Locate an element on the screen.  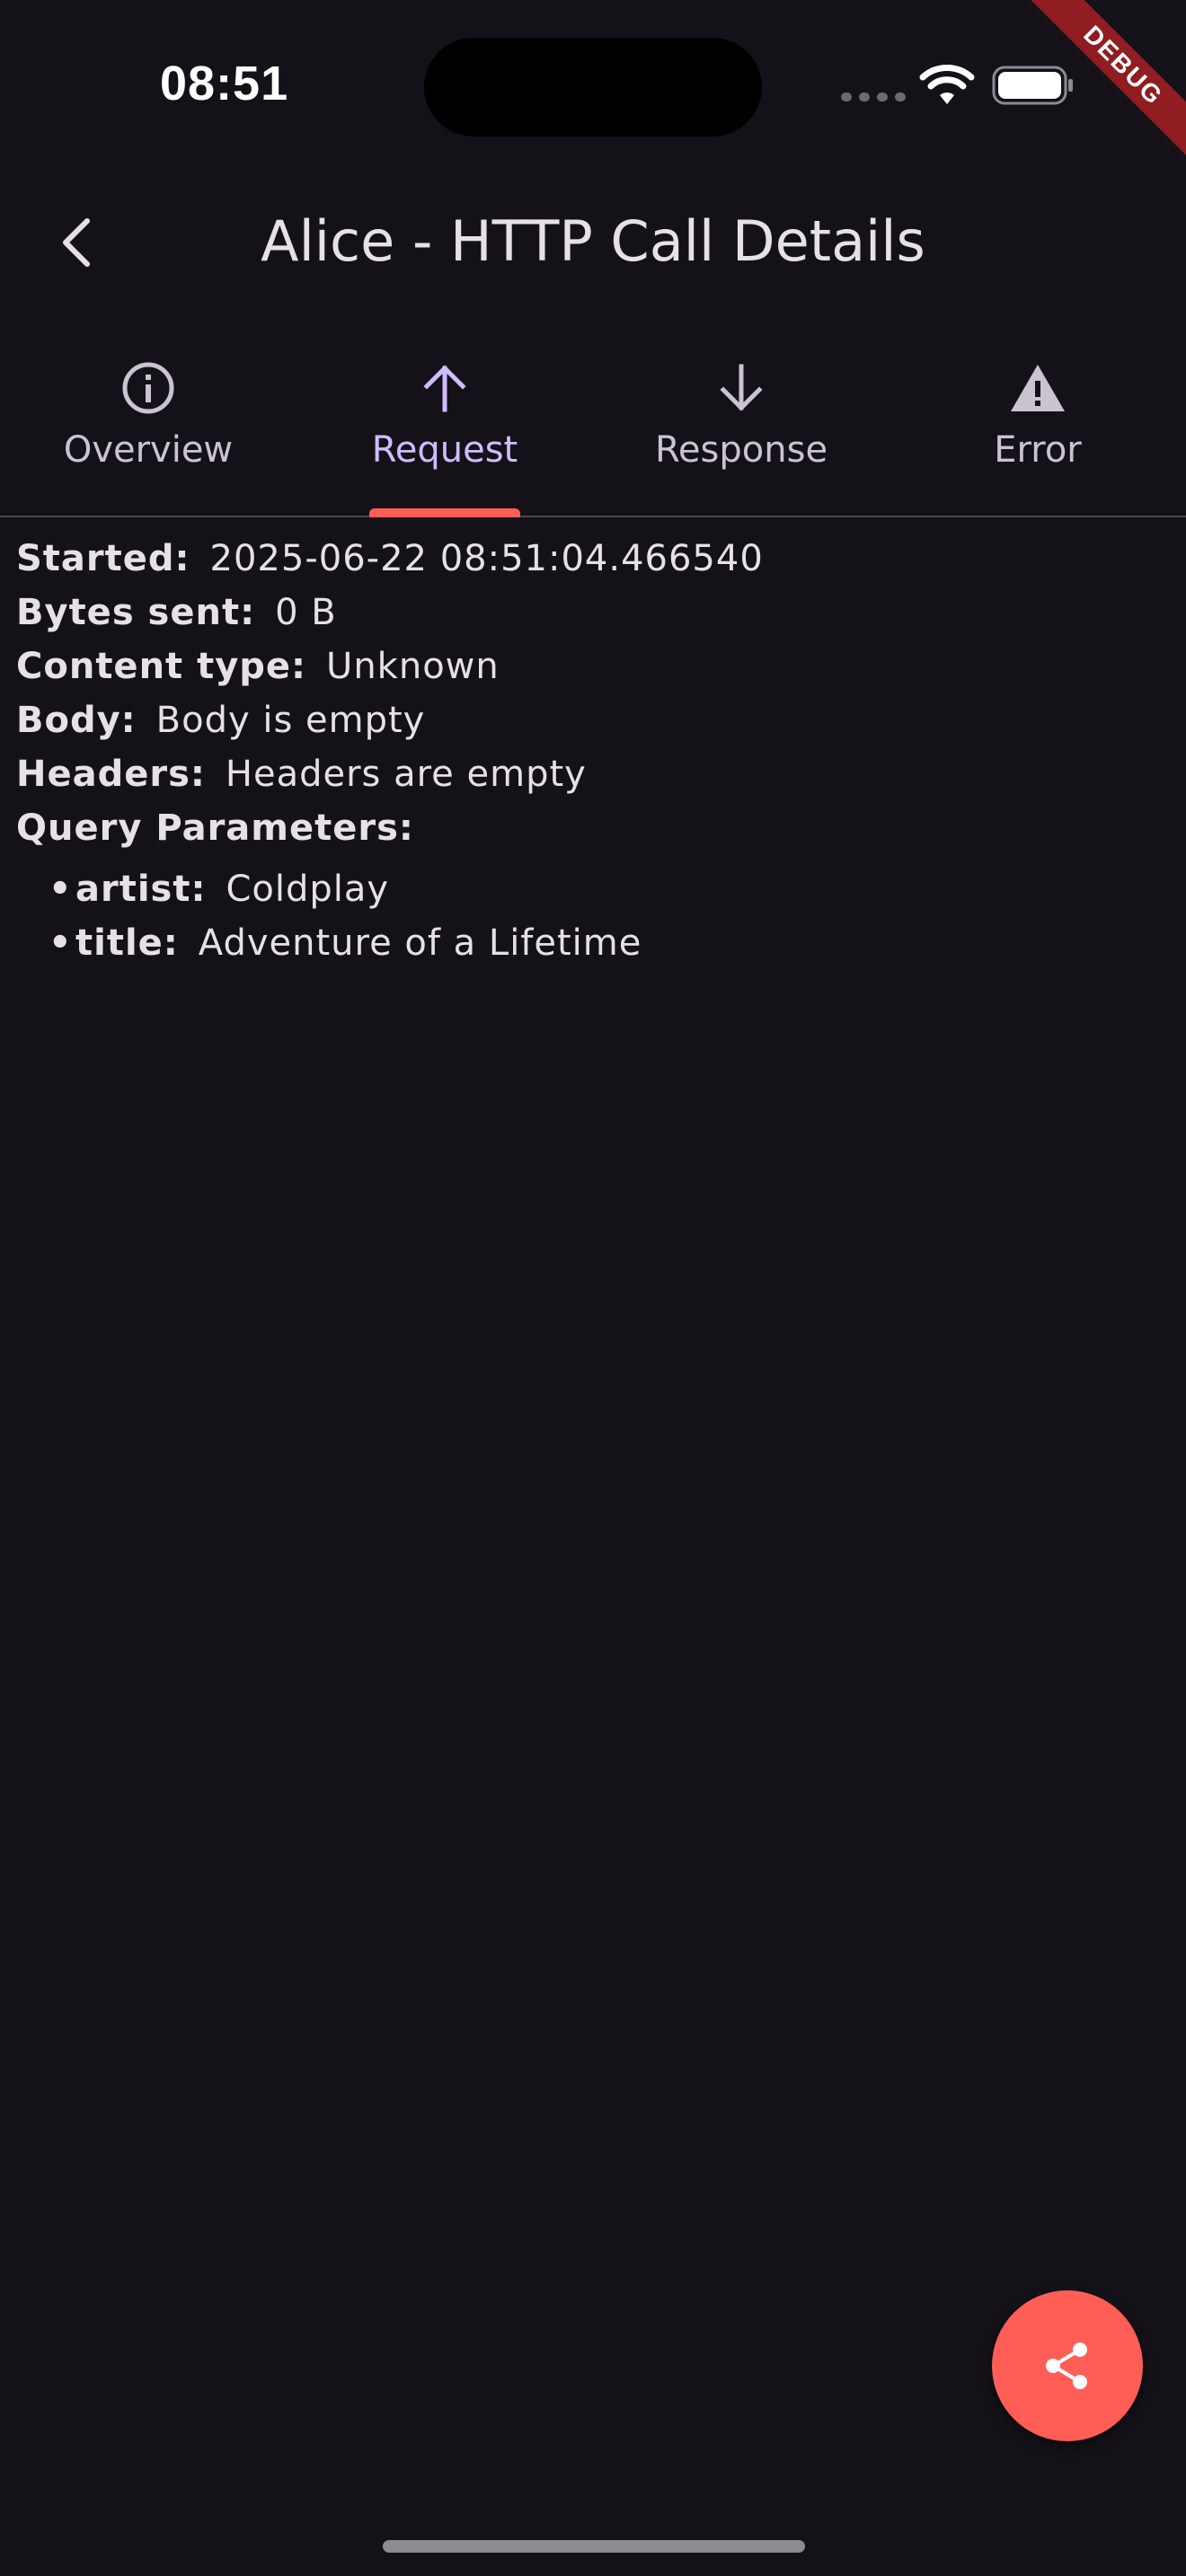
content-type-label: Content type: is located at coordinates (161, 666).